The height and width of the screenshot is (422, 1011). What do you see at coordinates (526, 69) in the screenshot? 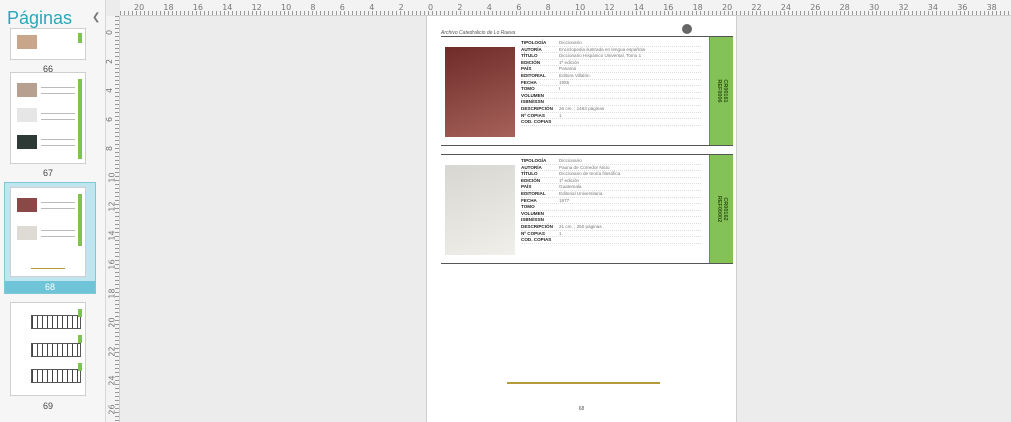
I see `field-key: PAÍS` at bounding box center [526, 69].